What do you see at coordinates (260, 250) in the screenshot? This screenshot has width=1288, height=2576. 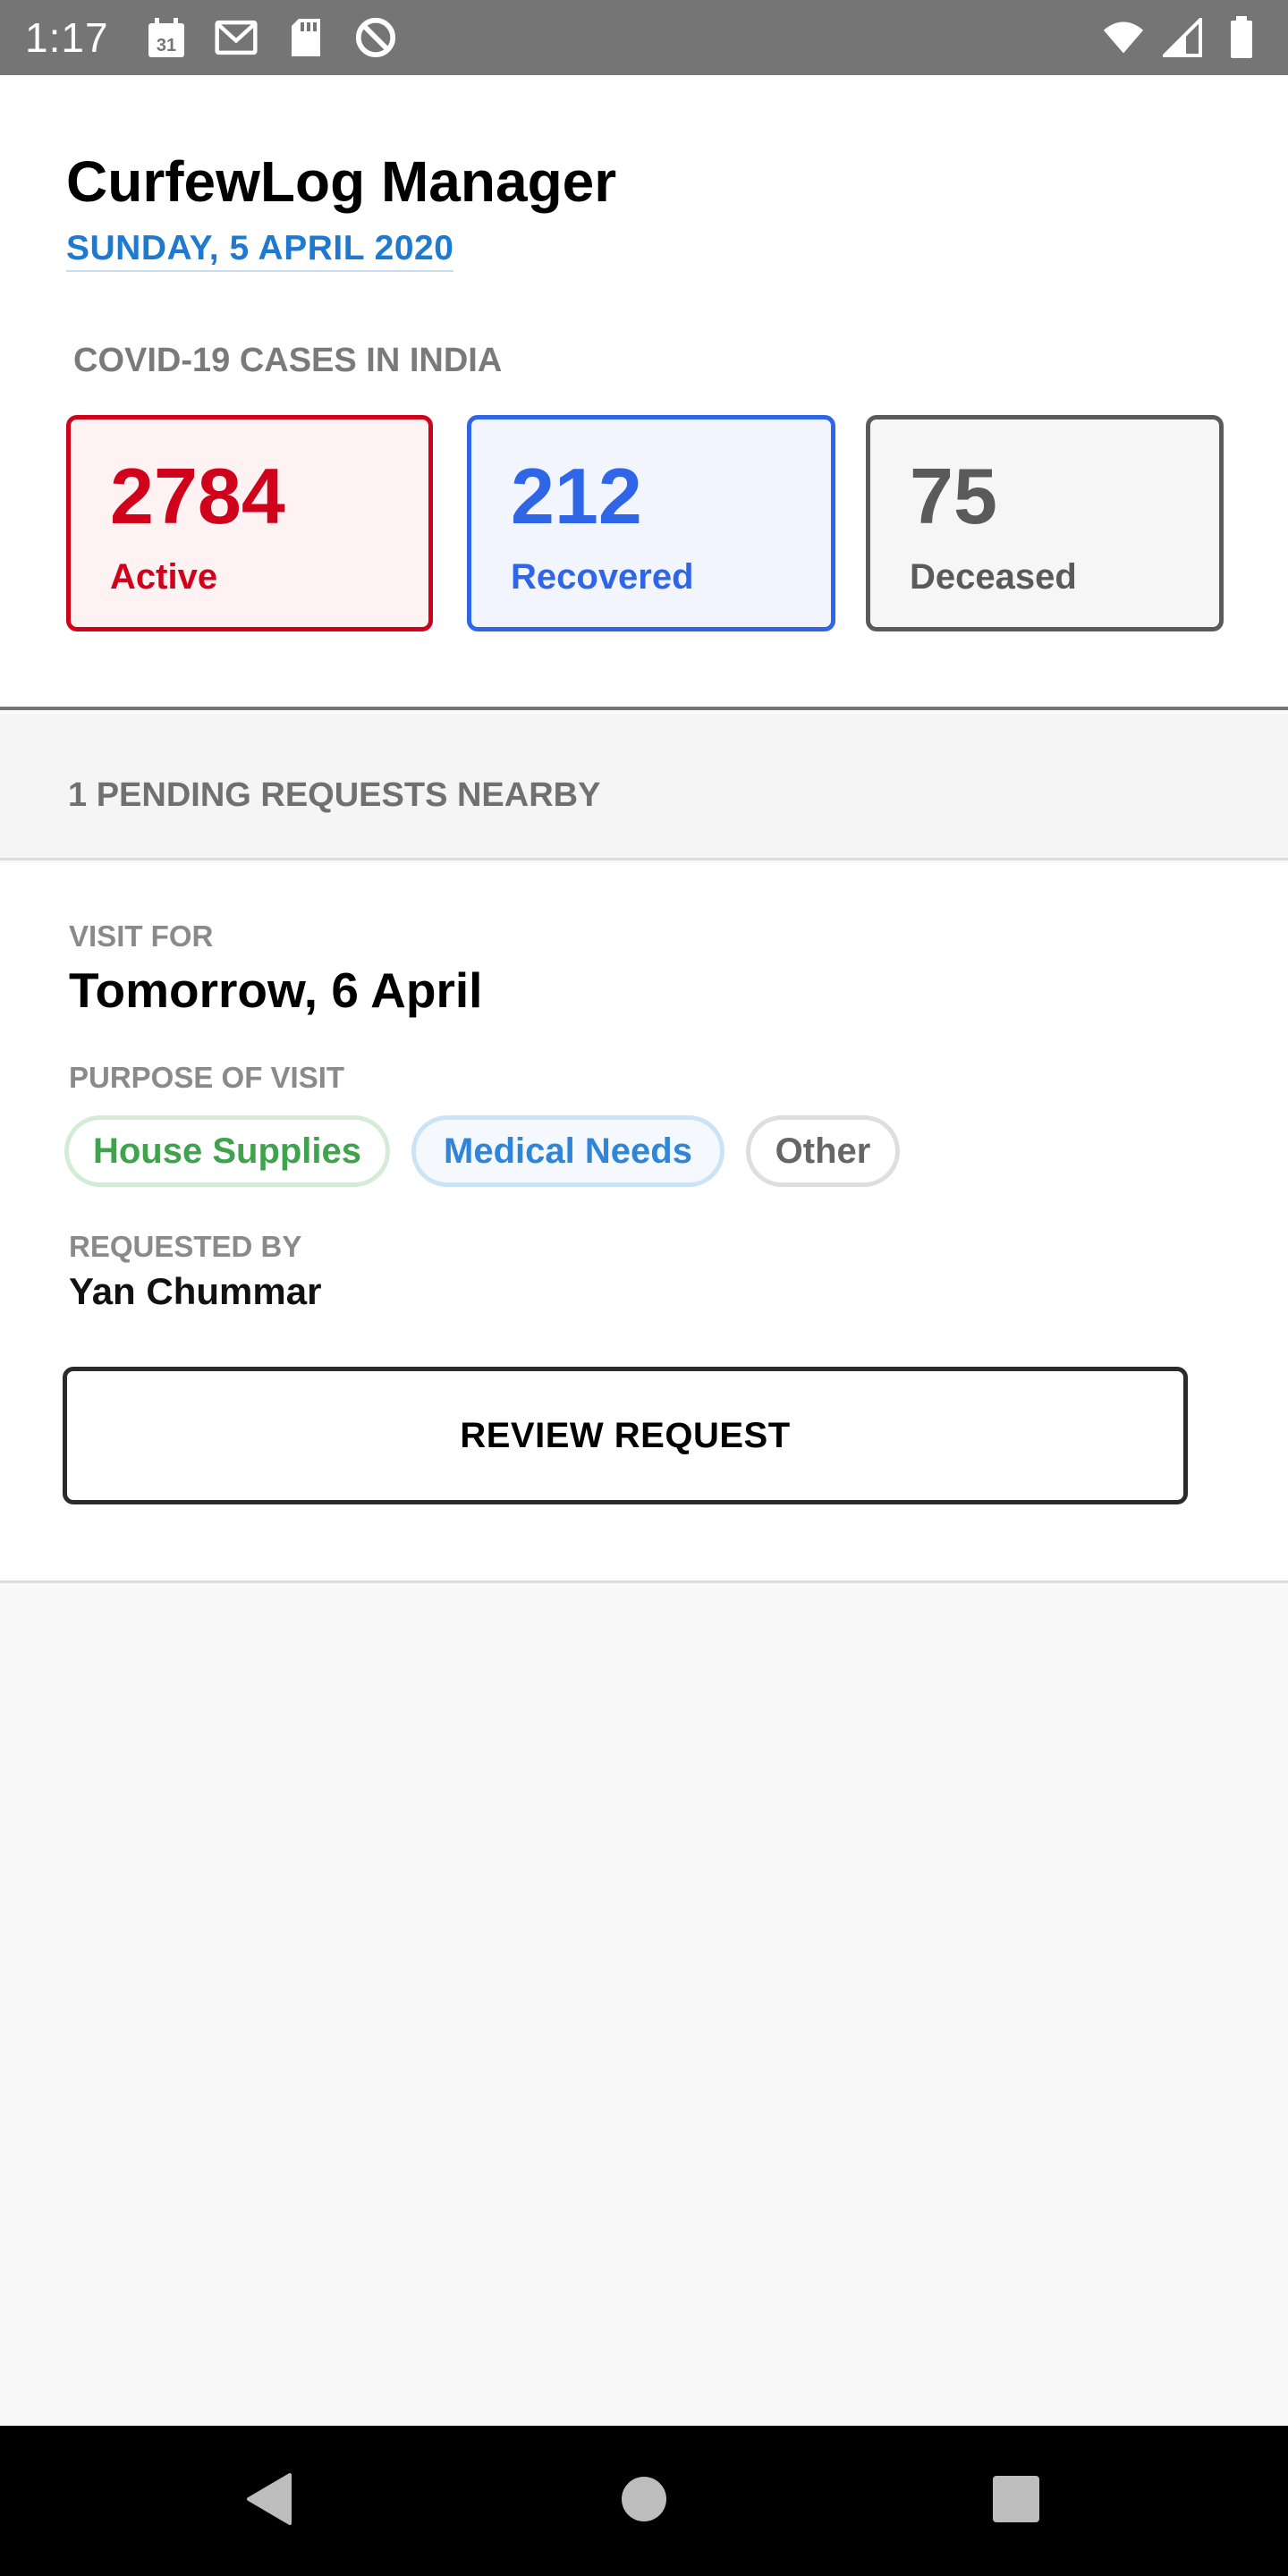 I see `date-link: SUNDAY, 5 APRIL 2020` at bounding box center [260, 250].